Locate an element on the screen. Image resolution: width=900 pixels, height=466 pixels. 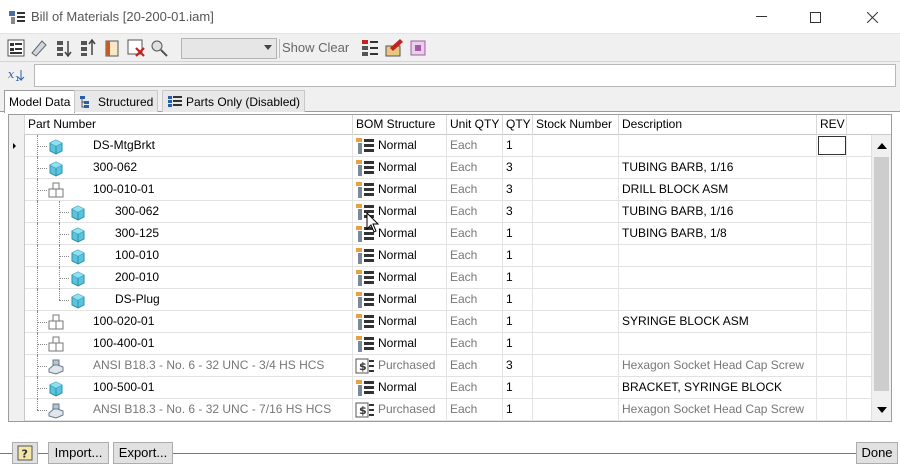
cell-description: BRACKET, SYRINGE BLOCK is located at coordinates (718, 388).